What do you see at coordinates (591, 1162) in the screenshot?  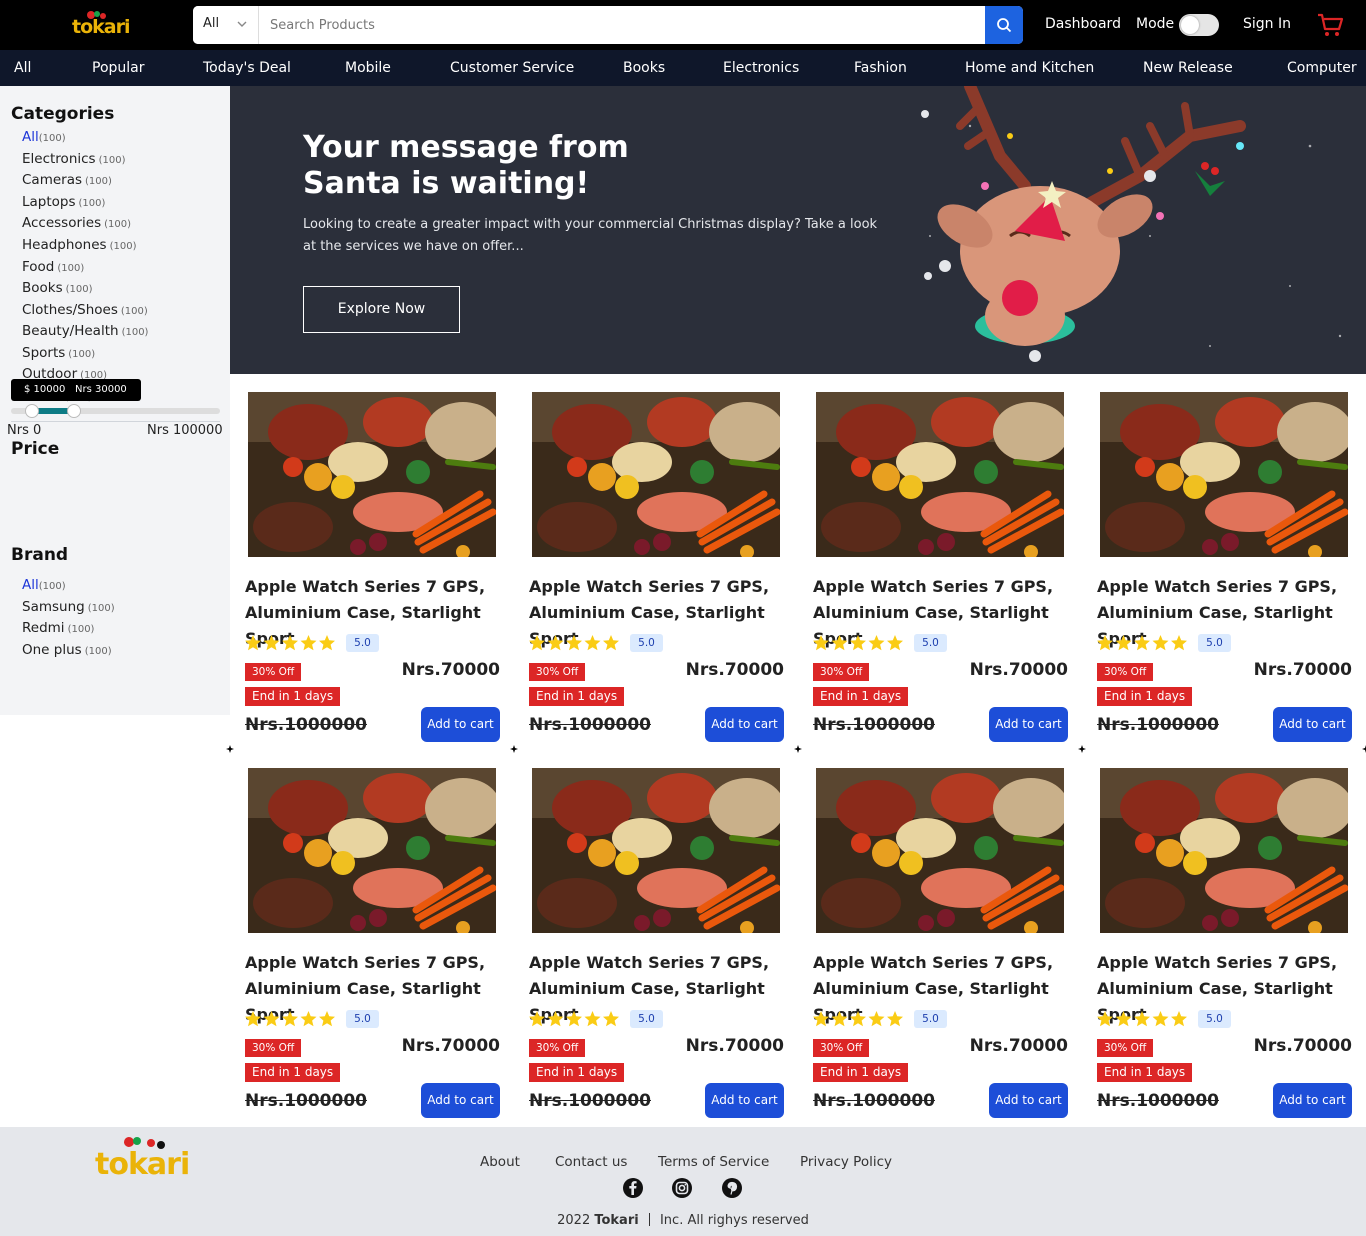 I see `footer-contact-link: Contact us` at bounding box center [591, 1162].